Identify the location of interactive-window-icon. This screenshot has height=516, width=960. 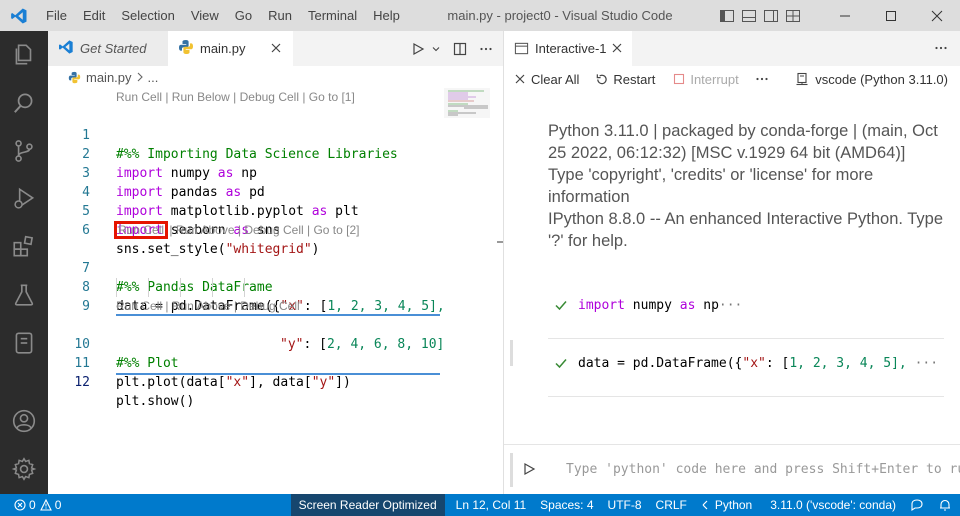
(521, 48).